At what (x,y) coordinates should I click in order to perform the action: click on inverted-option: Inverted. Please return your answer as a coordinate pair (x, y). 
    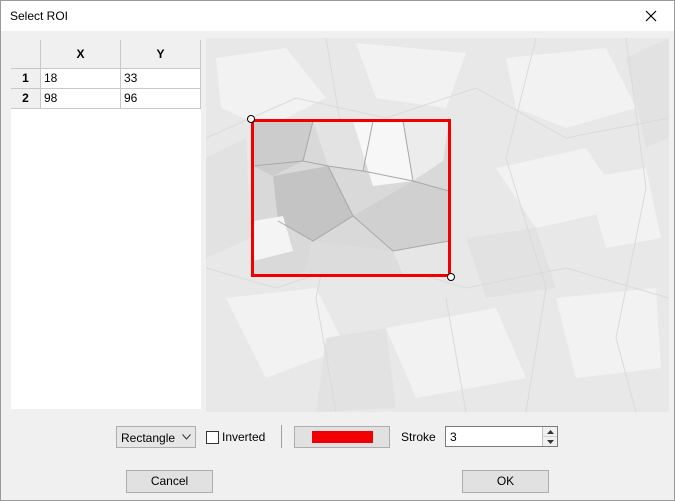
    Looking at the image, I should click on (235, 437).